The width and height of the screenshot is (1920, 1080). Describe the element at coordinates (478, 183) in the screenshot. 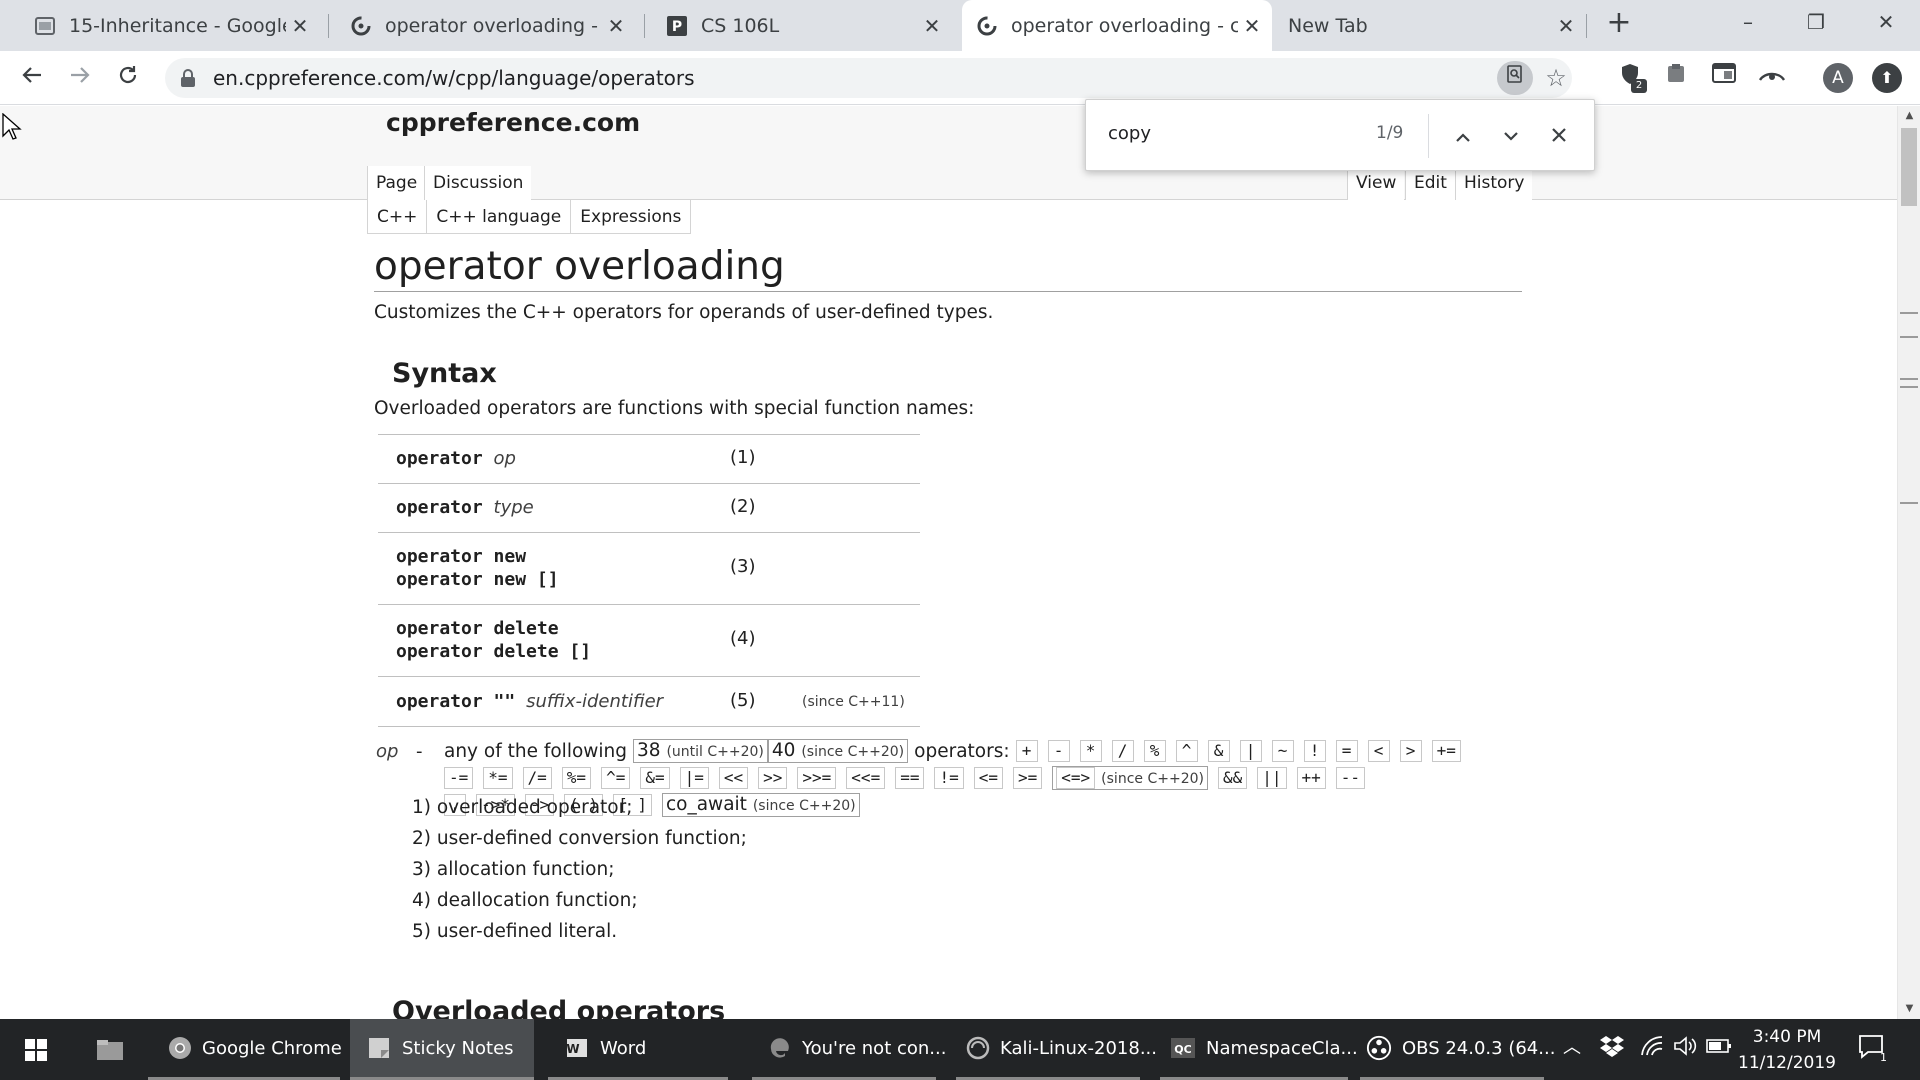

I see `tab-discussion: Discussion` at that location.